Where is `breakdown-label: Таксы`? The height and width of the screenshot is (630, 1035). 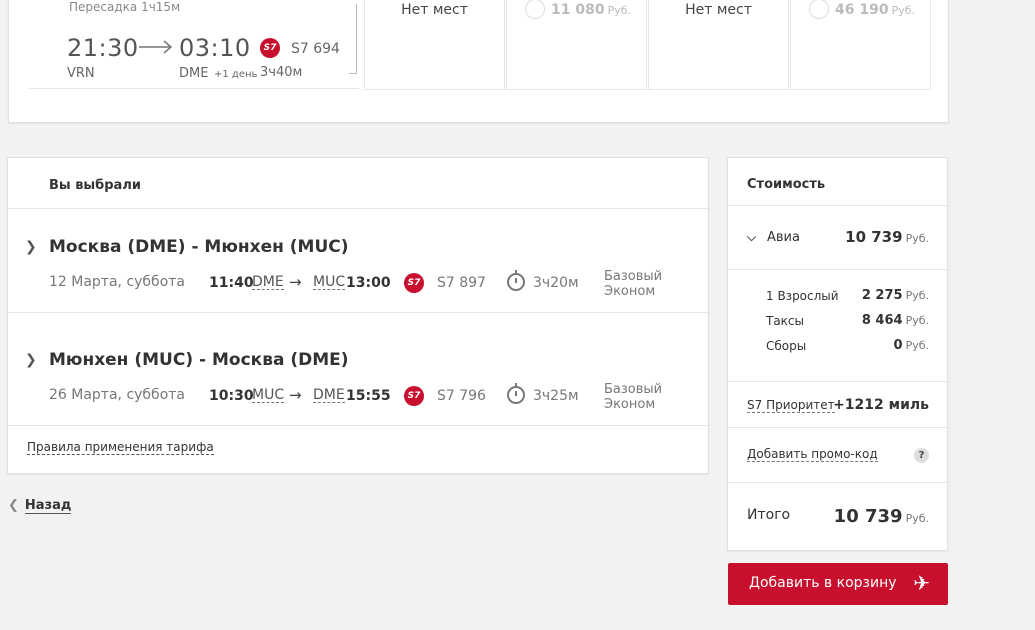 breakdown-label: Таксы is located at coordinates (785, 321).